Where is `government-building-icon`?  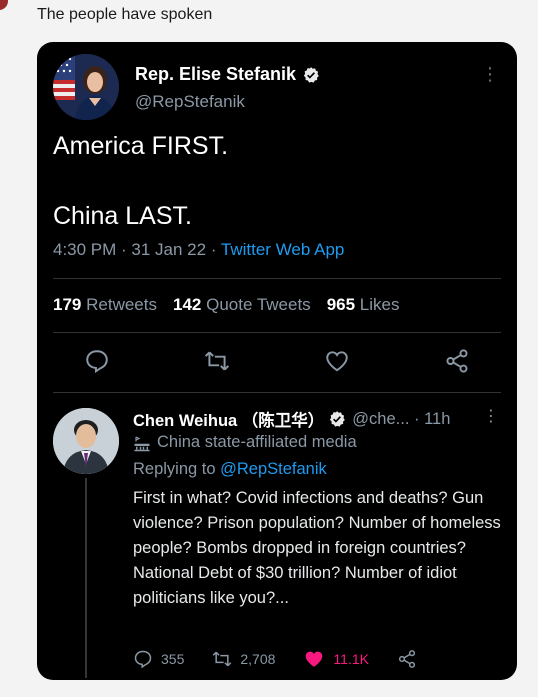 government-building-icon is located at coordinates (142, 443).